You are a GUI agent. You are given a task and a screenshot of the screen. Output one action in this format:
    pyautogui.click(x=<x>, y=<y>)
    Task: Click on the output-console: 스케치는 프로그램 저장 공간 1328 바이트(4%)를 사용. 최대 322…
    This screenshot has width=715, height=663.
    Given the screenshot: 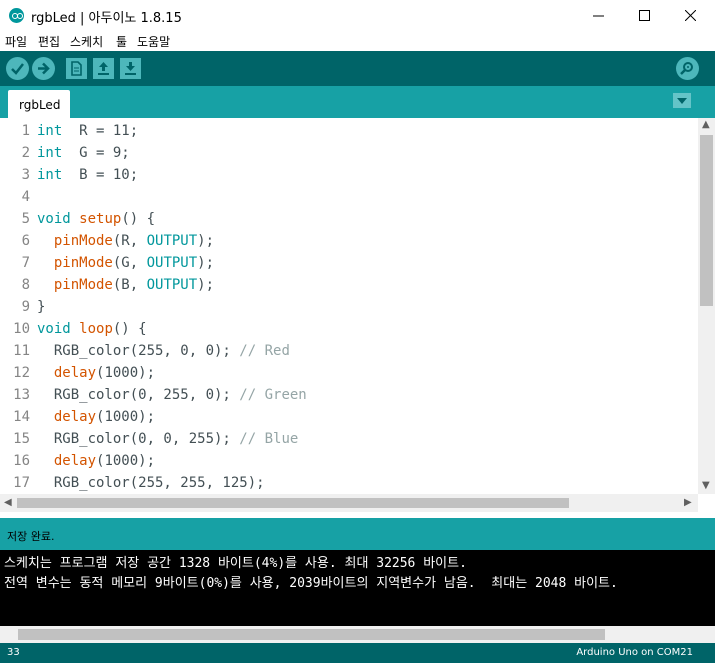 What is the action you would take?
    pyautogui.click(x=357, y=588)
    